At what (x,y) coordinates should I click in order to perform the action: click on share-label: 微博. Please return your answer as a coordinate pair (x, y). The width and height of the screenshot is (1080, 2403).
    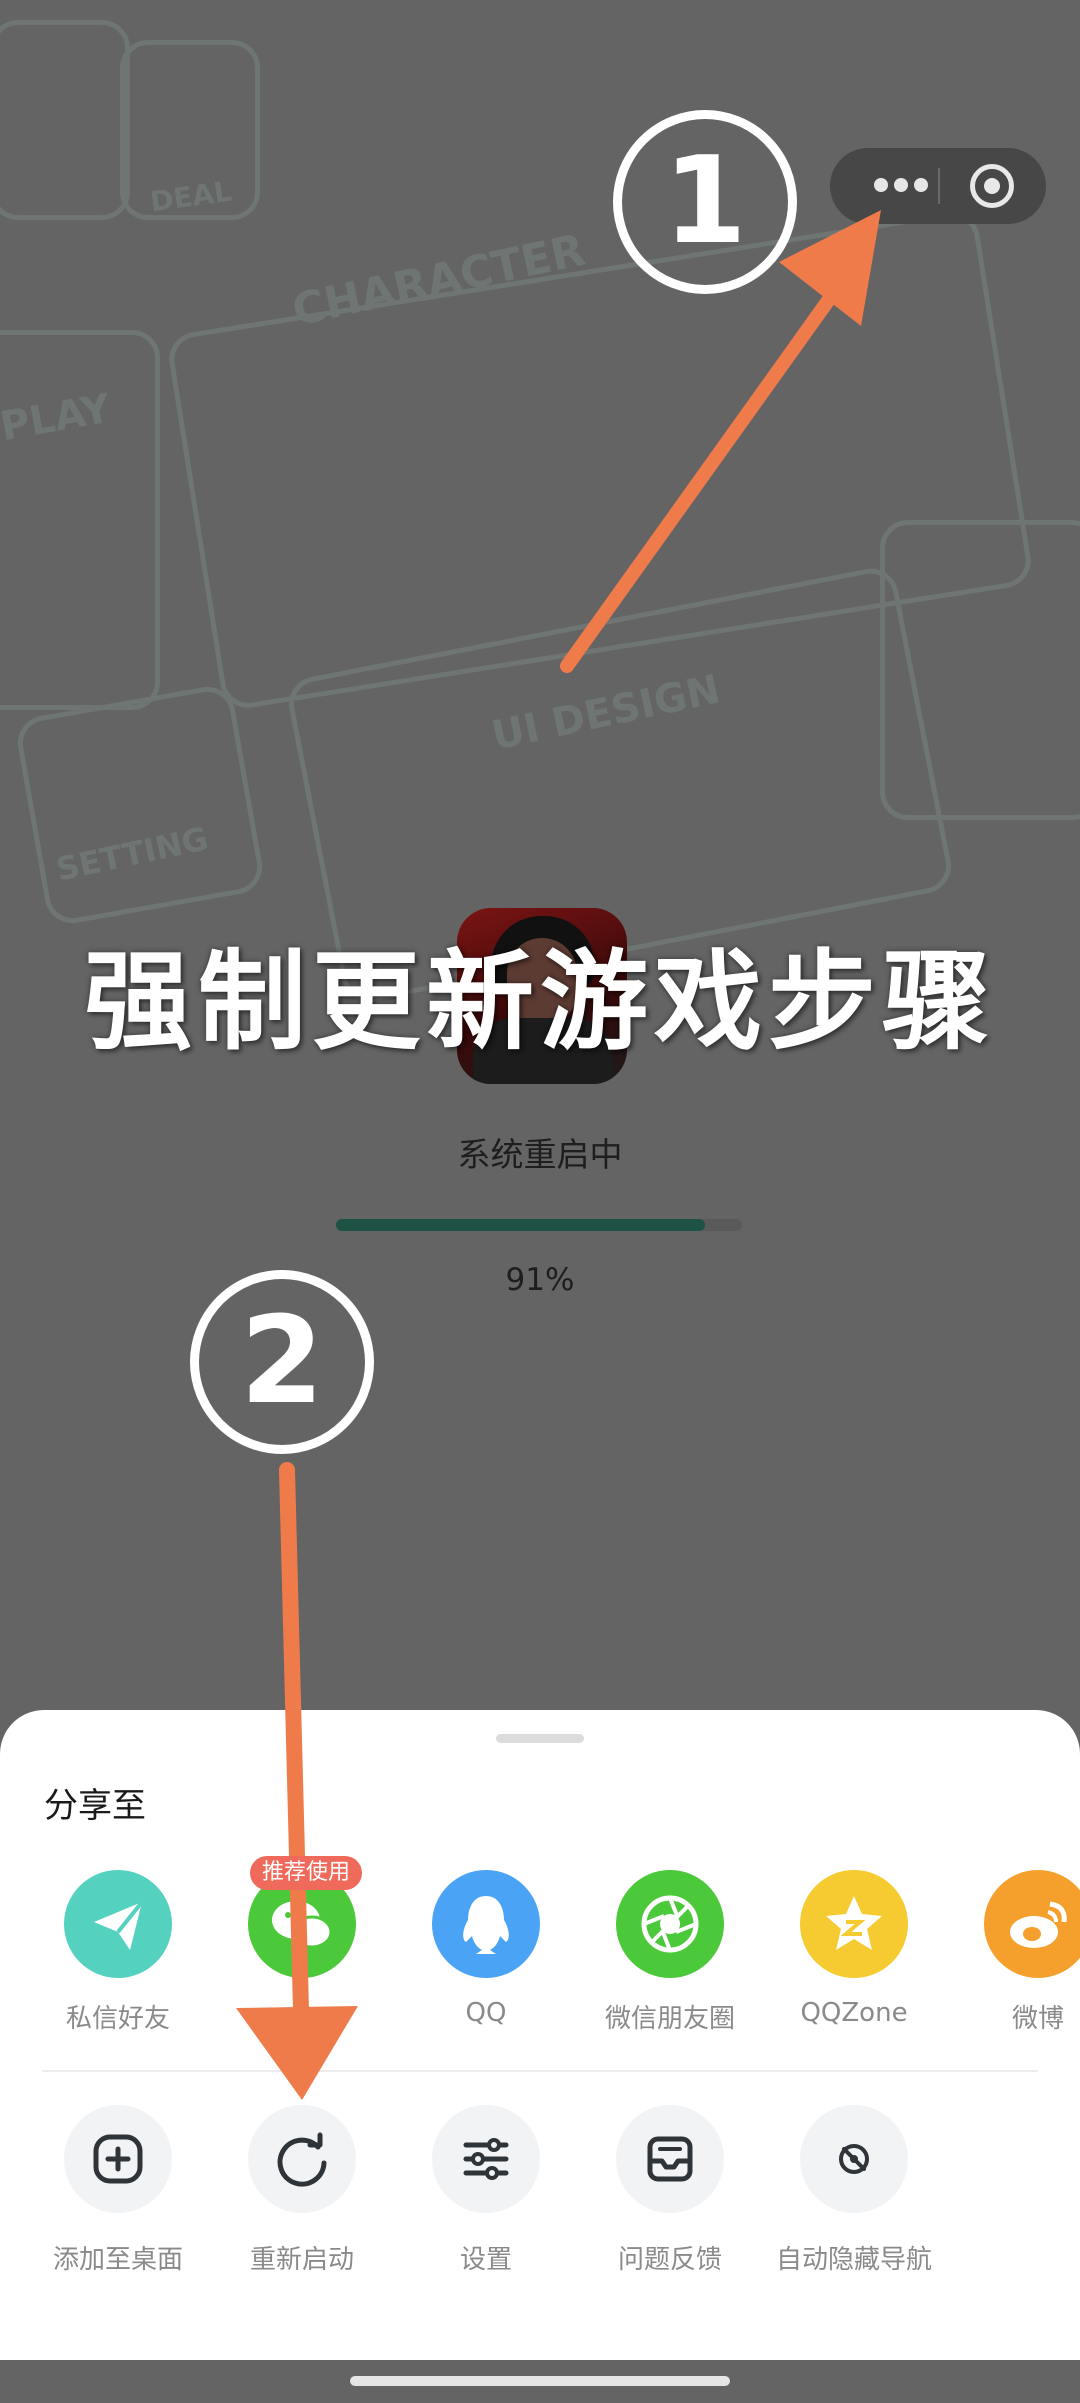
    Looking at the image, I should click on (1037, 2019).